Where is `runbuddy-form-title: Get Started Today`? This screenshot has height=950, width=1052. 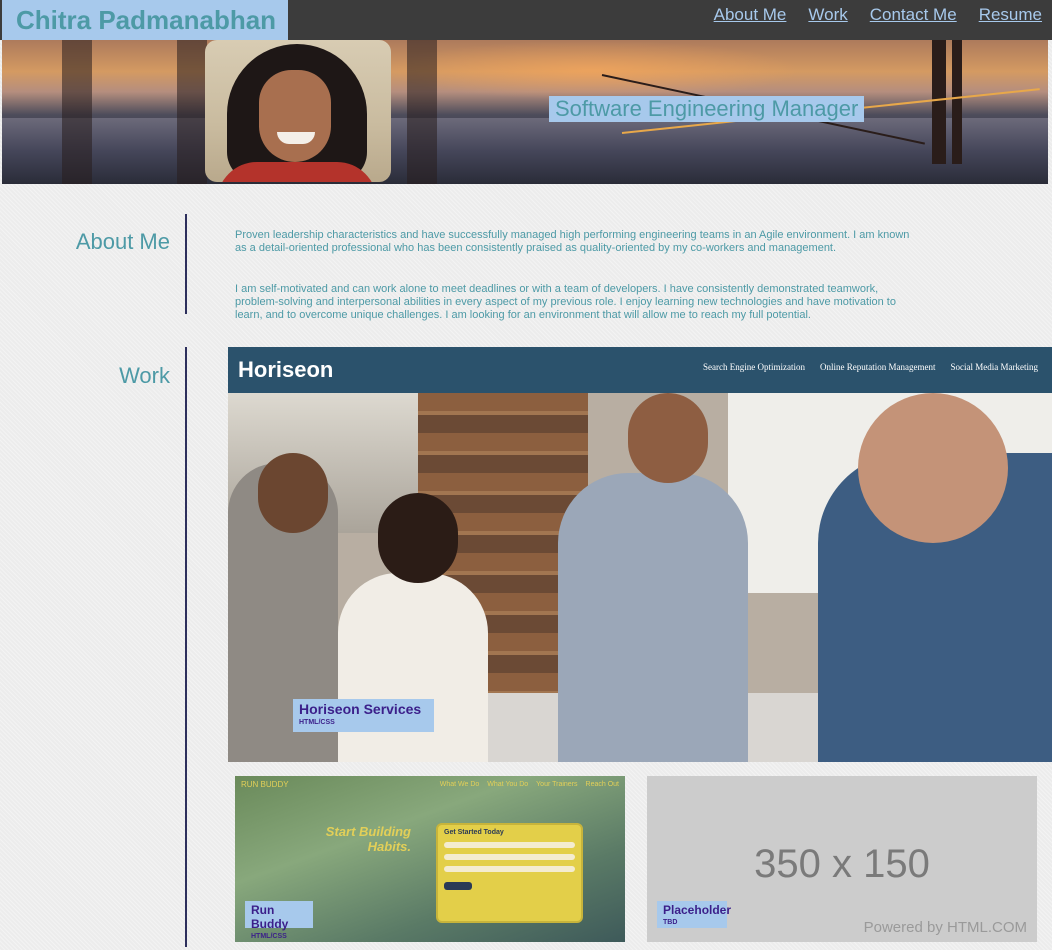
runbuddy-form-title: Get Started Today is located at coordinates (474, 832).